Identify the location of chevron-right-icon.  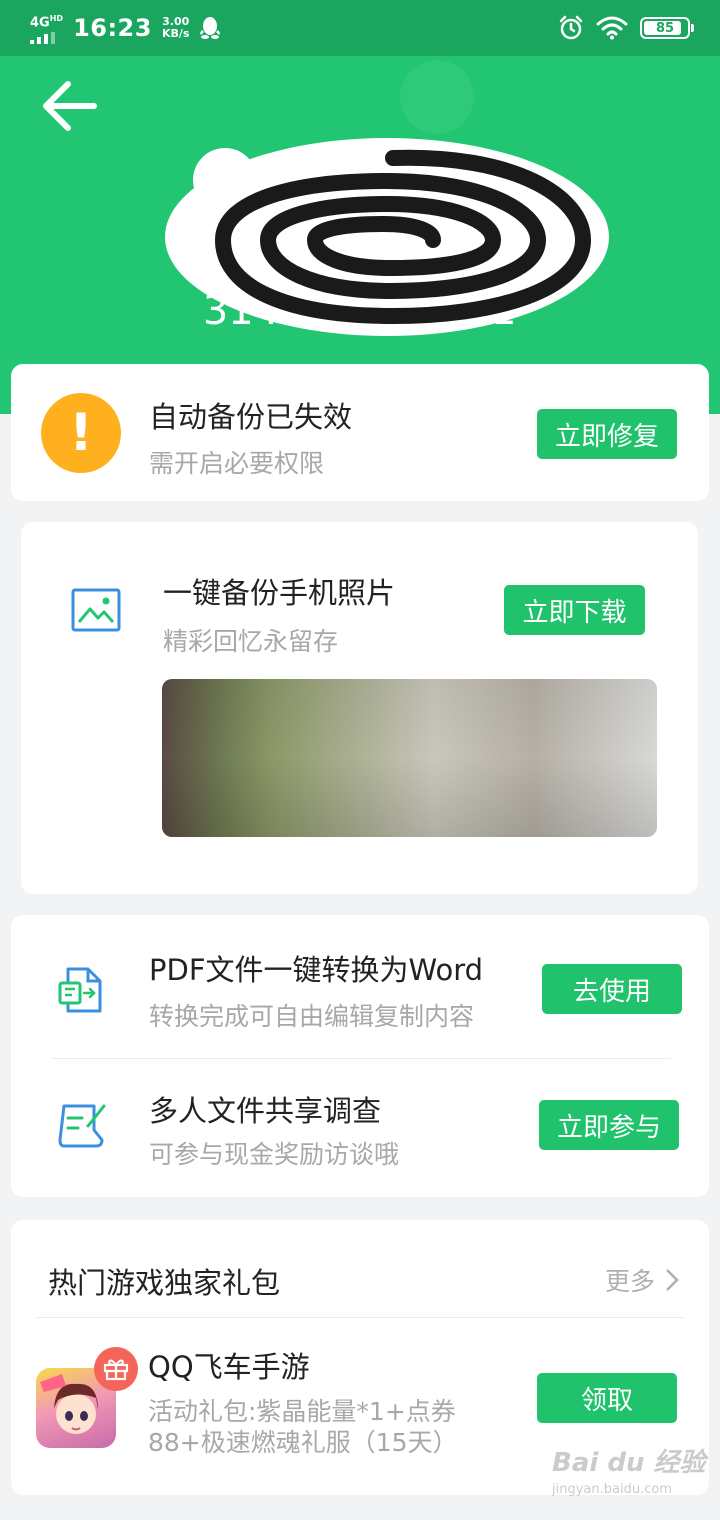
(672, 1280).